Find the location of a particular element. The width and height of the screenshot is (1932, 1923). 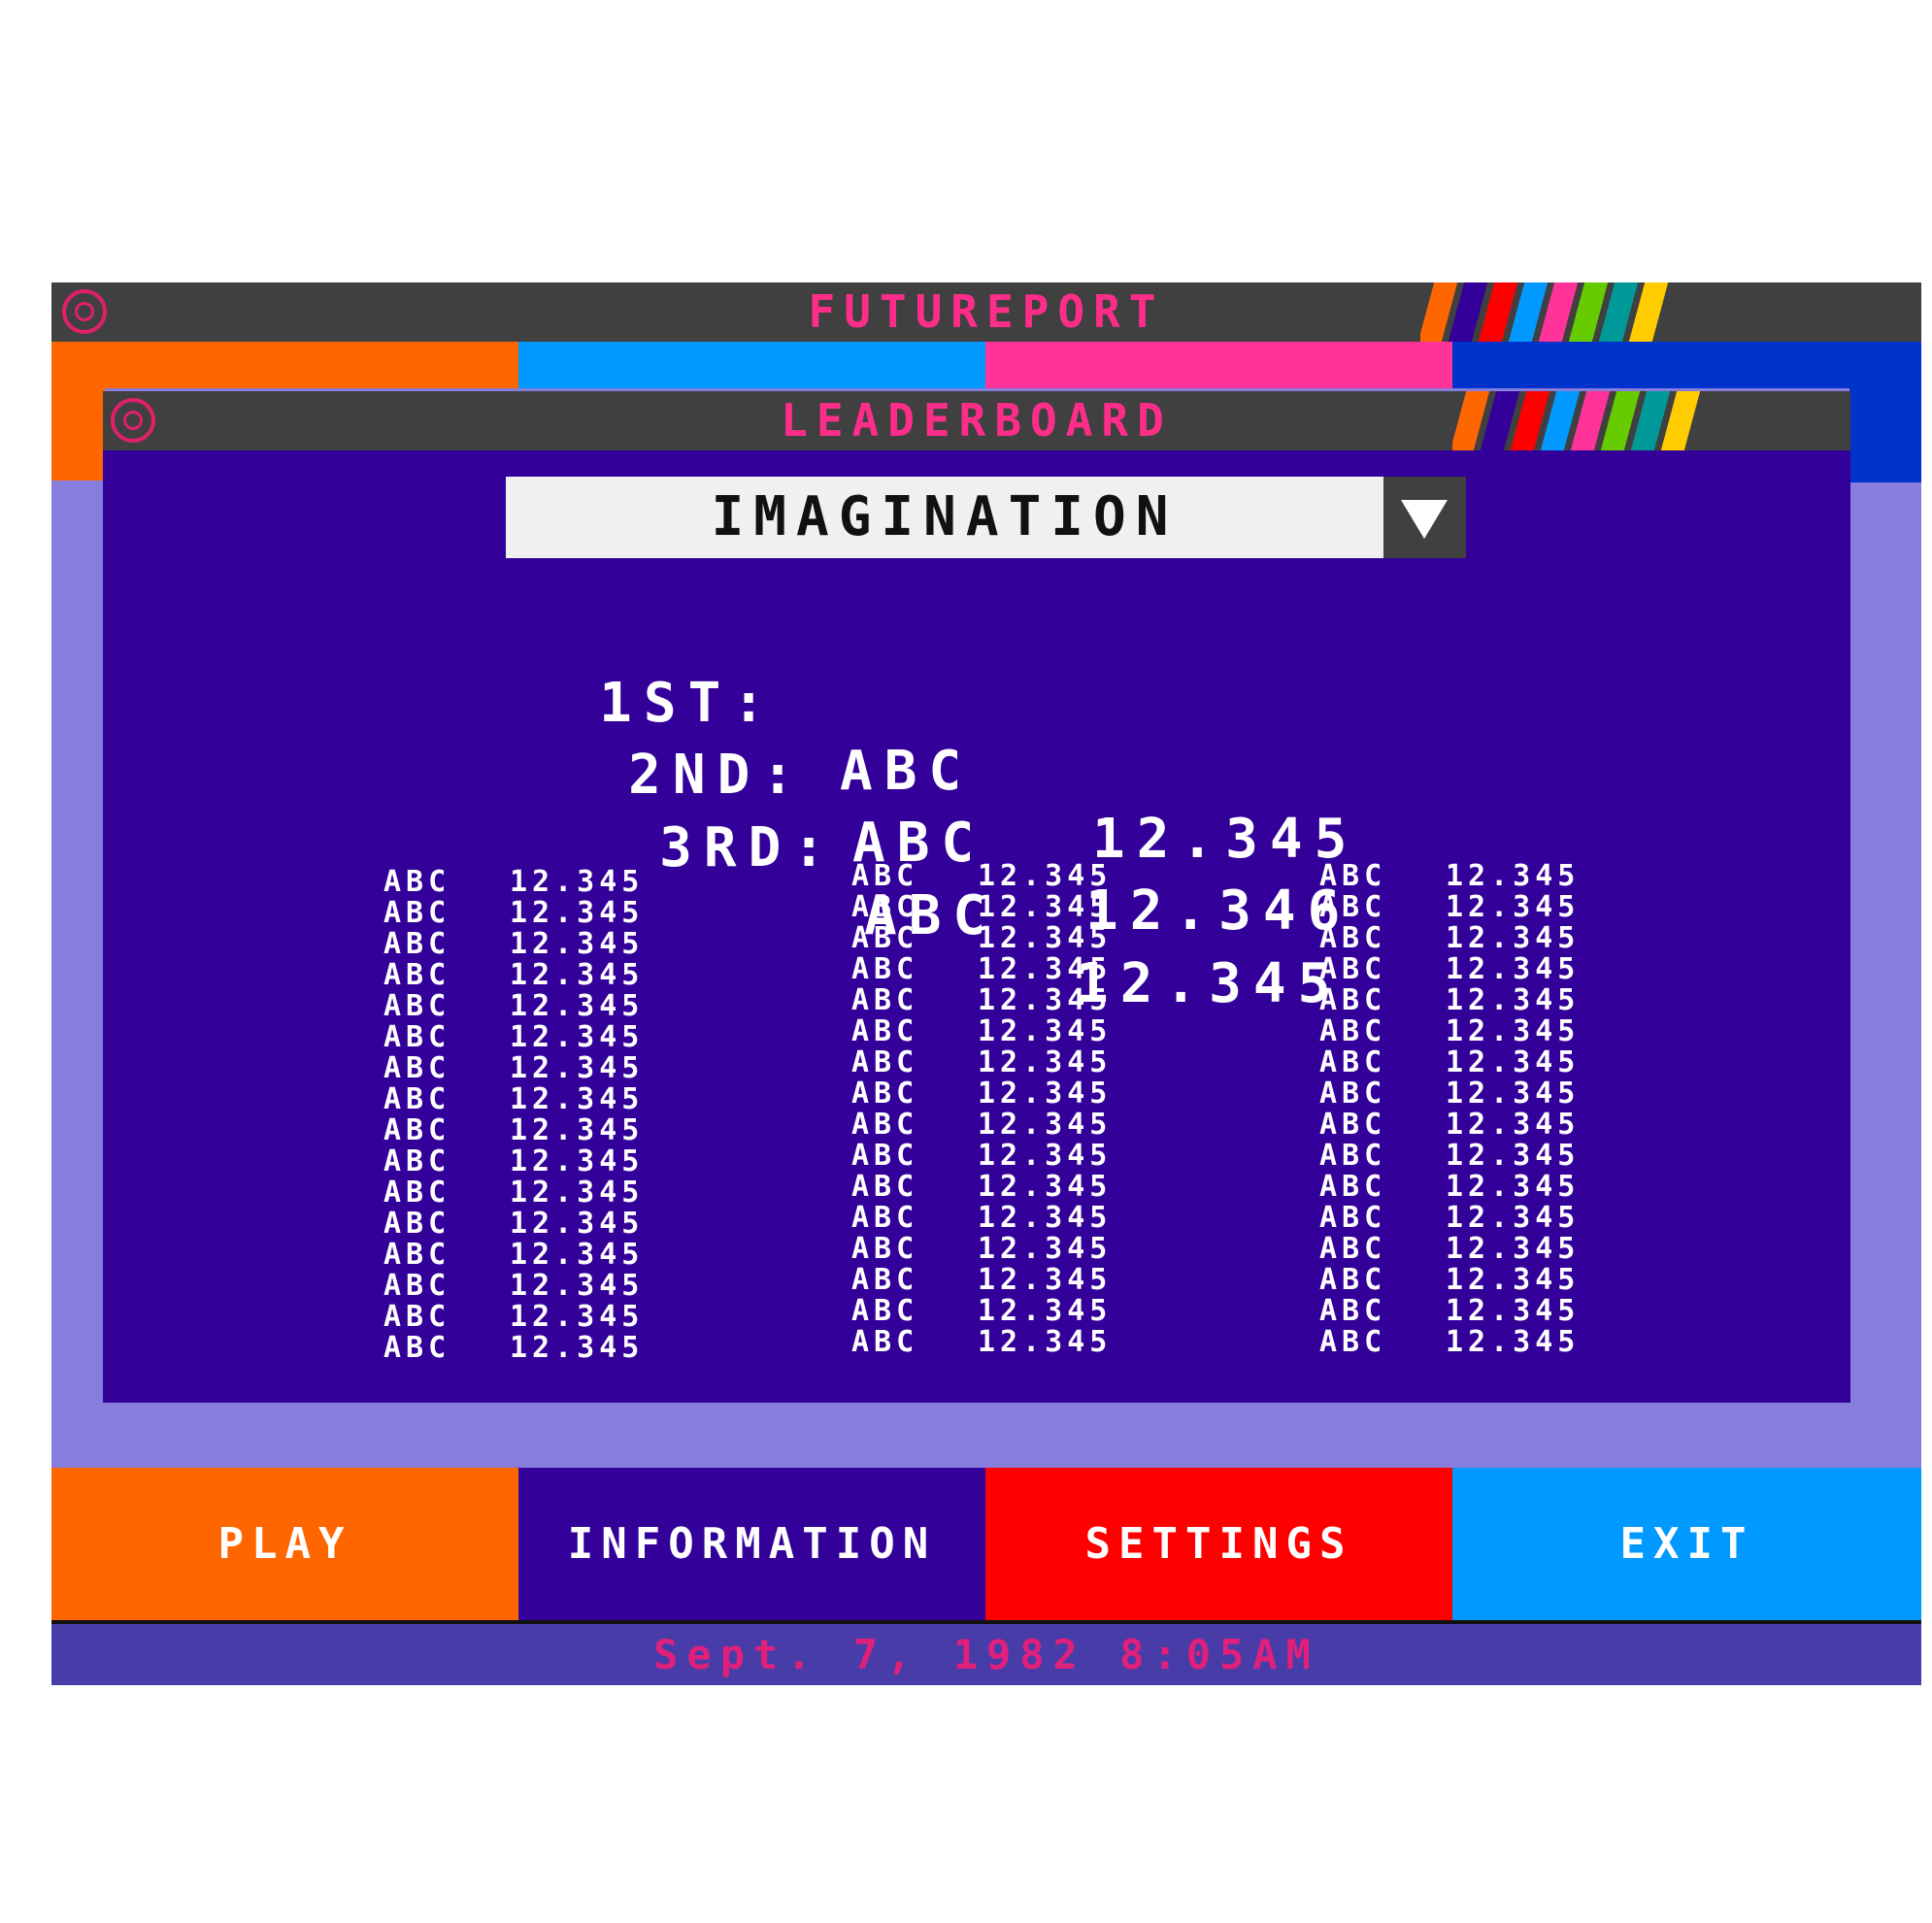

podium-score: 12.345 is located at coordinates (1210, 984).